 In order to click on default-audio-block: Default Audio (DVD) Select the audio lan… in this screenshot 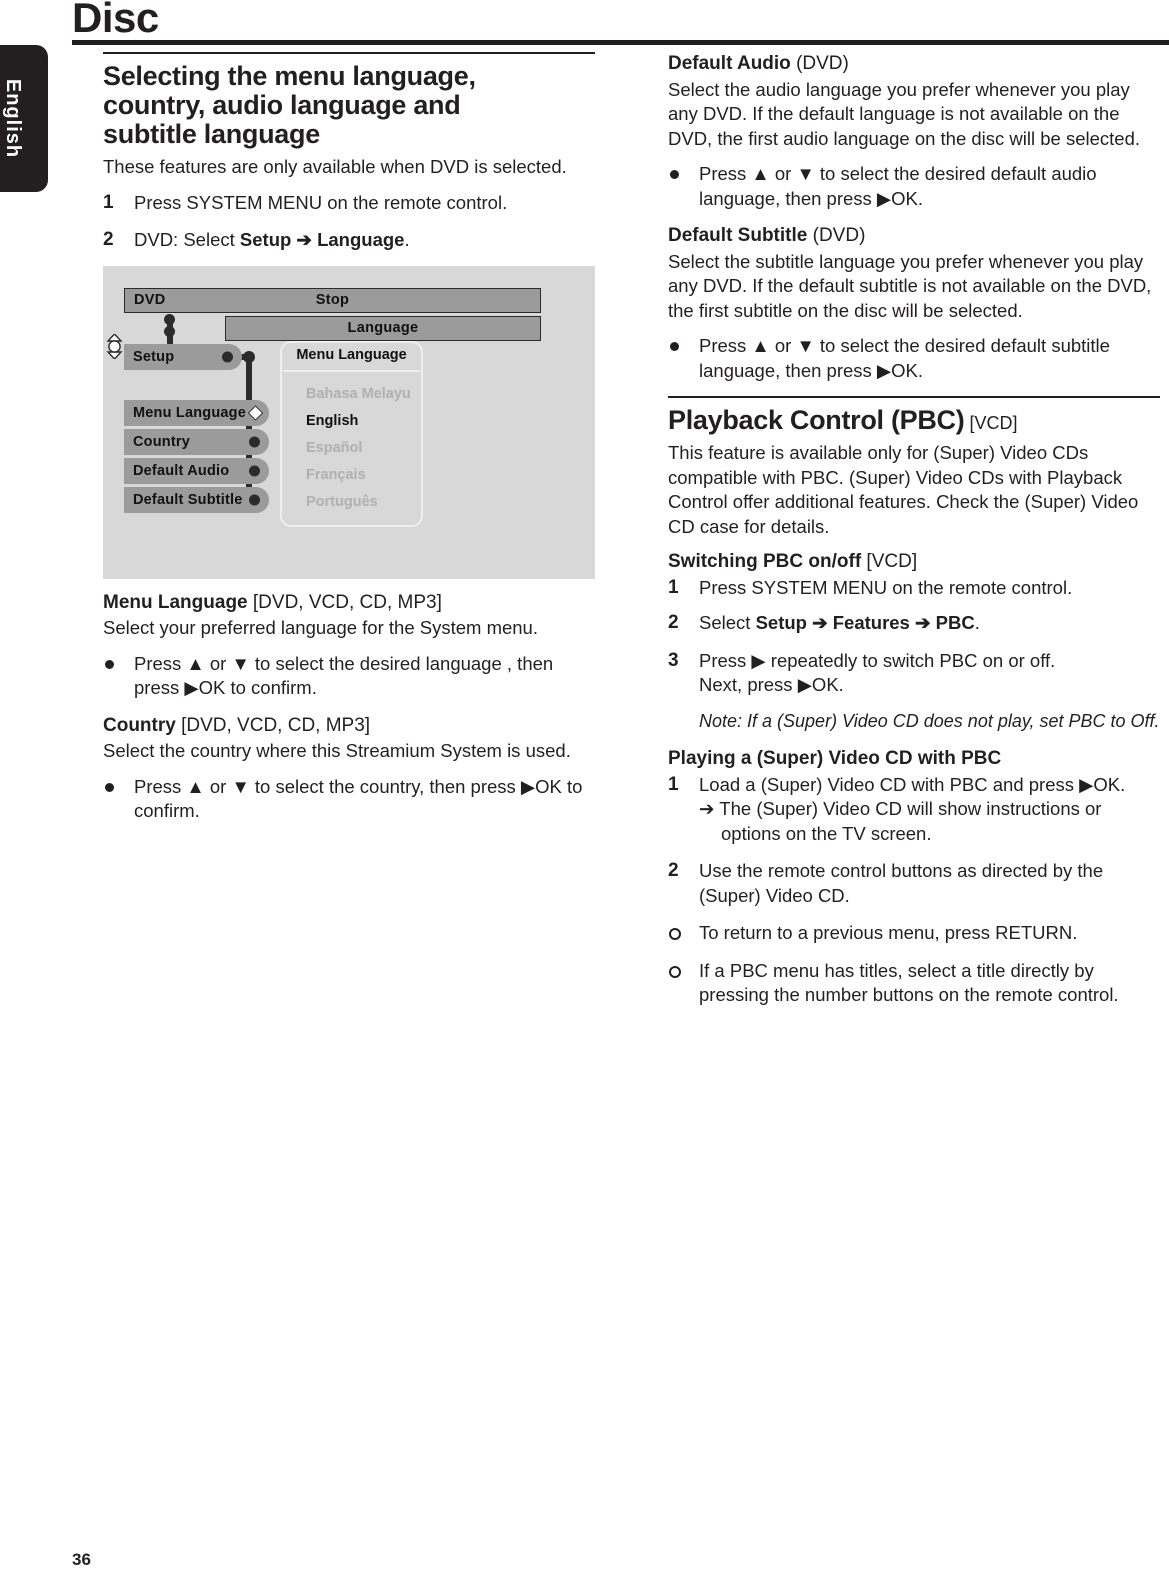, I will do `click(914, 131)`.